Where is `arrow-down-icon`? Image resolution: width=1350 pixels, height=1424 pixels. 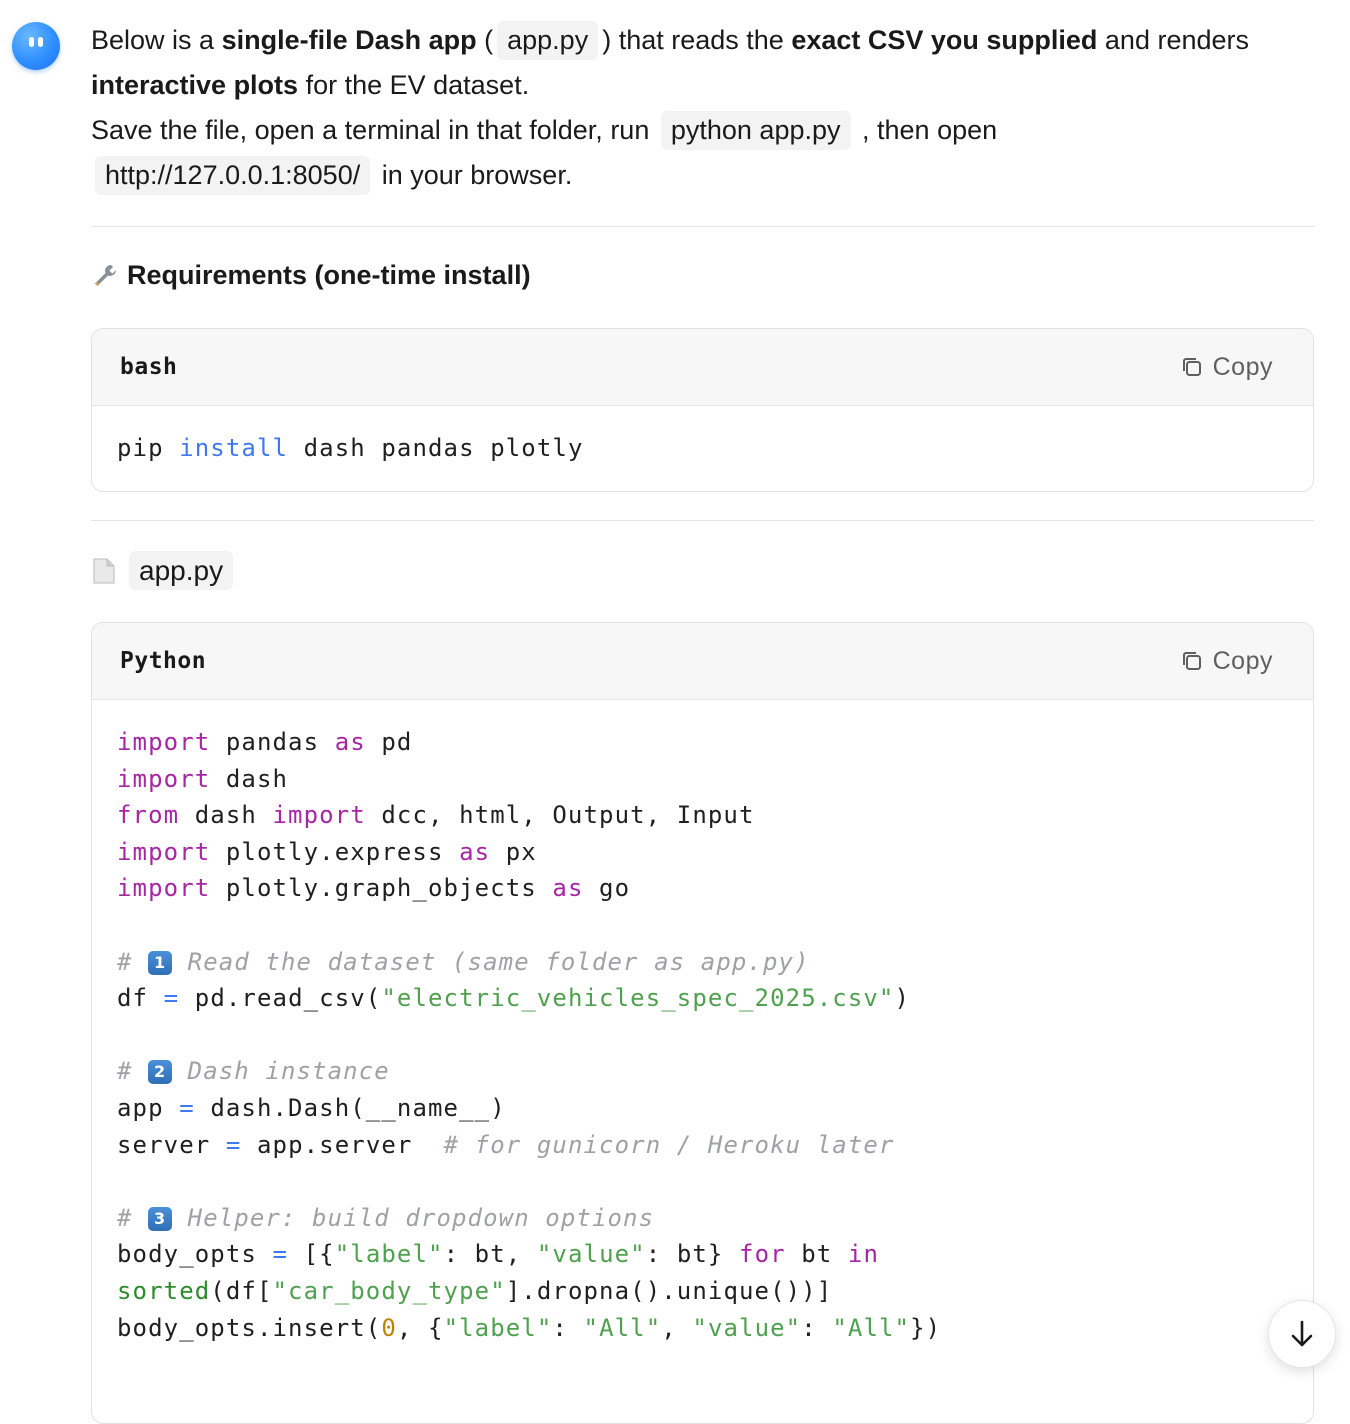
arrow-down-icon is located at coordinates (1302, 1333).